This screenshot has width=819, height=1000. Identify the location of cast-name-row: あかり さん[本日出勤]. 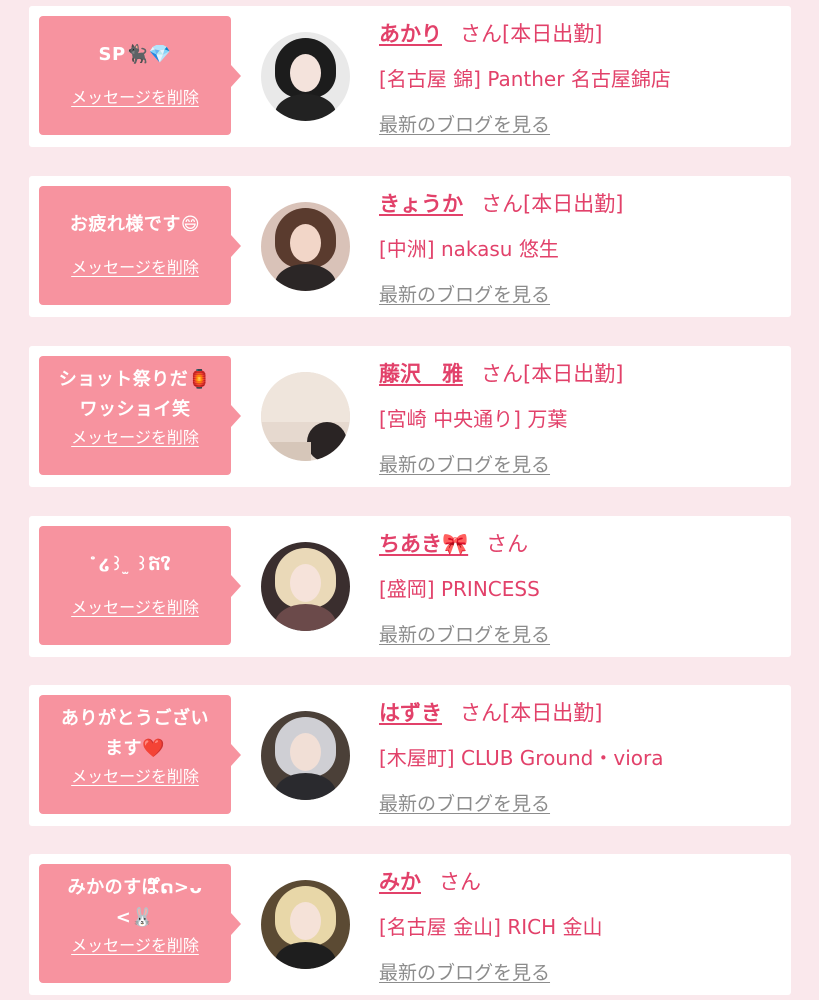
(490, 33).